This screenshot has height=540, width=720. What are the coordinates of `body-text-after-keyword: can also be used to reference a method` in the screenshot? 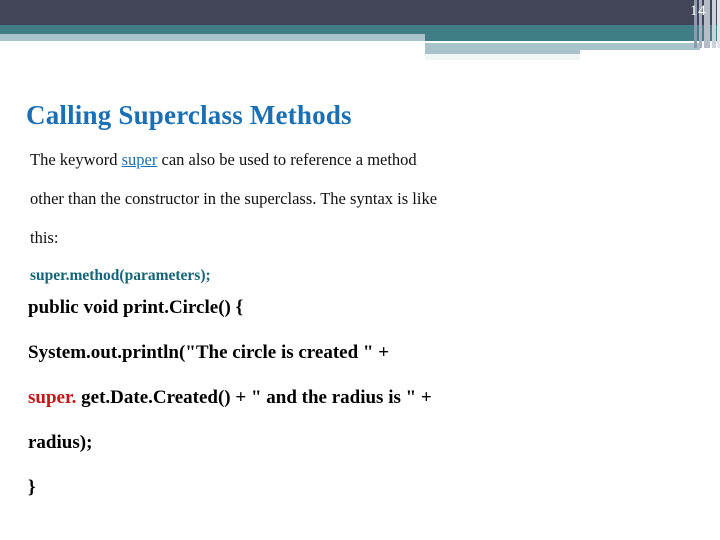 It's located at (287, 159).